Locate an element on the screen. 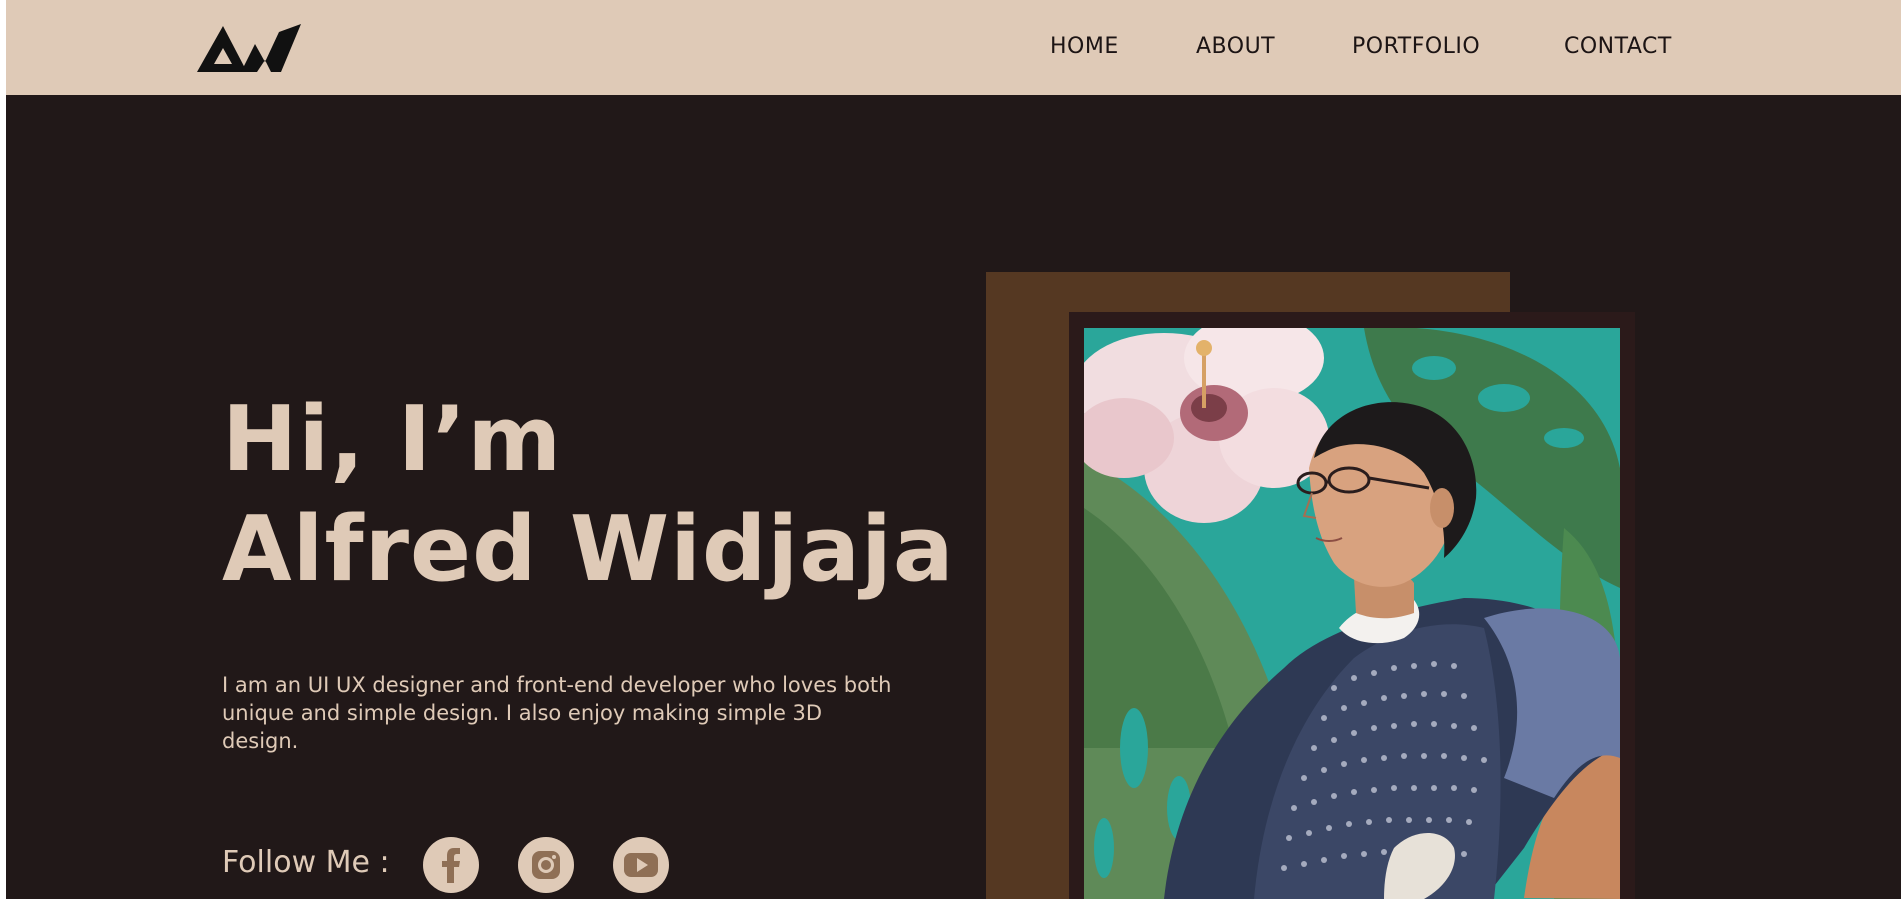 This screenshot has height=899, width=1901. youtube-link is located at coordinates (641, 865).